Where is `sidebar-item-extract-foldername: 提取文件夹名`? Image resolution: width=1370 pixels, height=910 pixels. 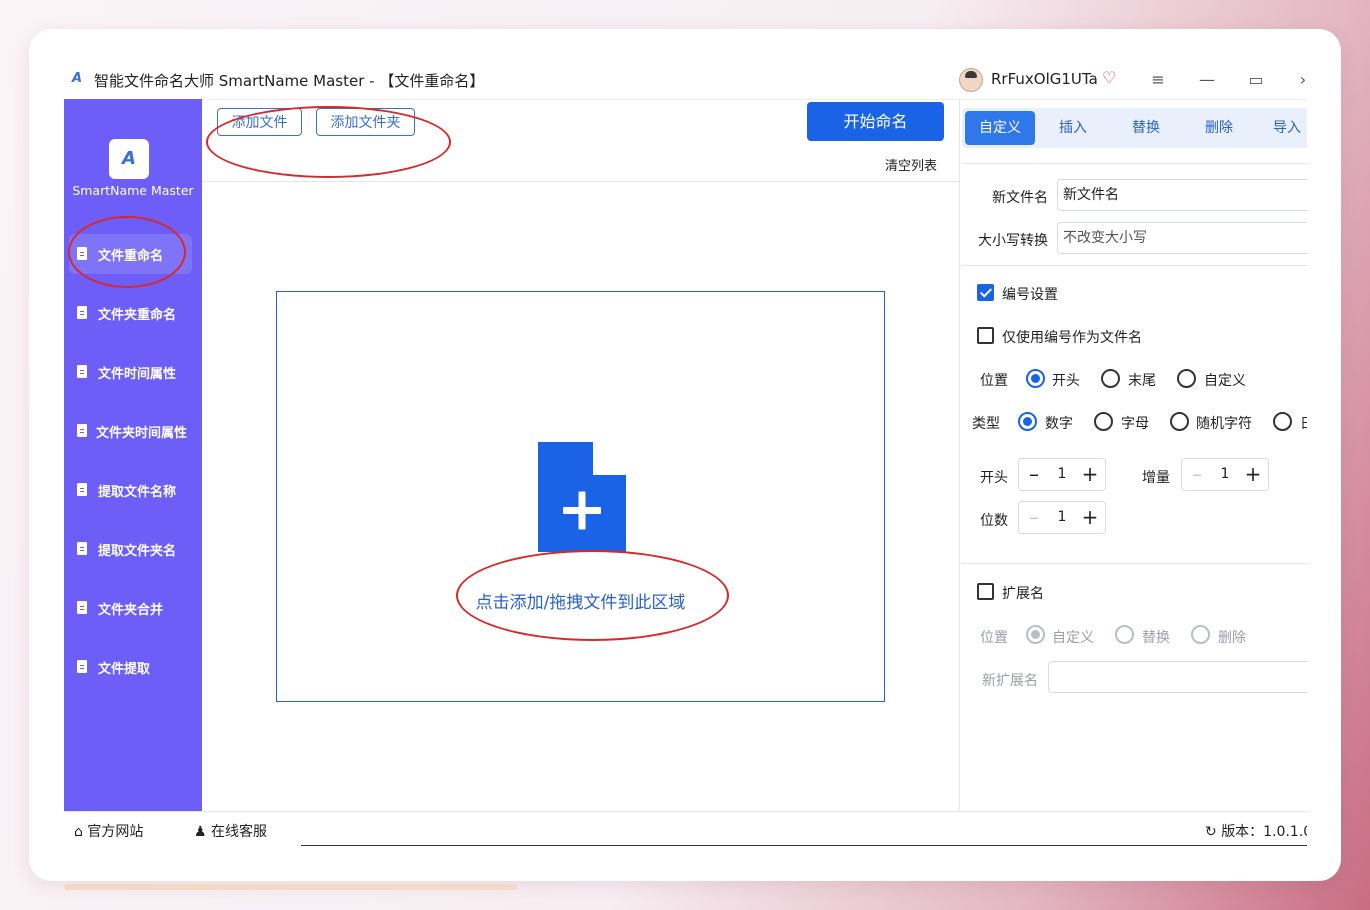
sidebar-item-extract-foldername: 提取文件夹名 is located at coordinates (130, 549).